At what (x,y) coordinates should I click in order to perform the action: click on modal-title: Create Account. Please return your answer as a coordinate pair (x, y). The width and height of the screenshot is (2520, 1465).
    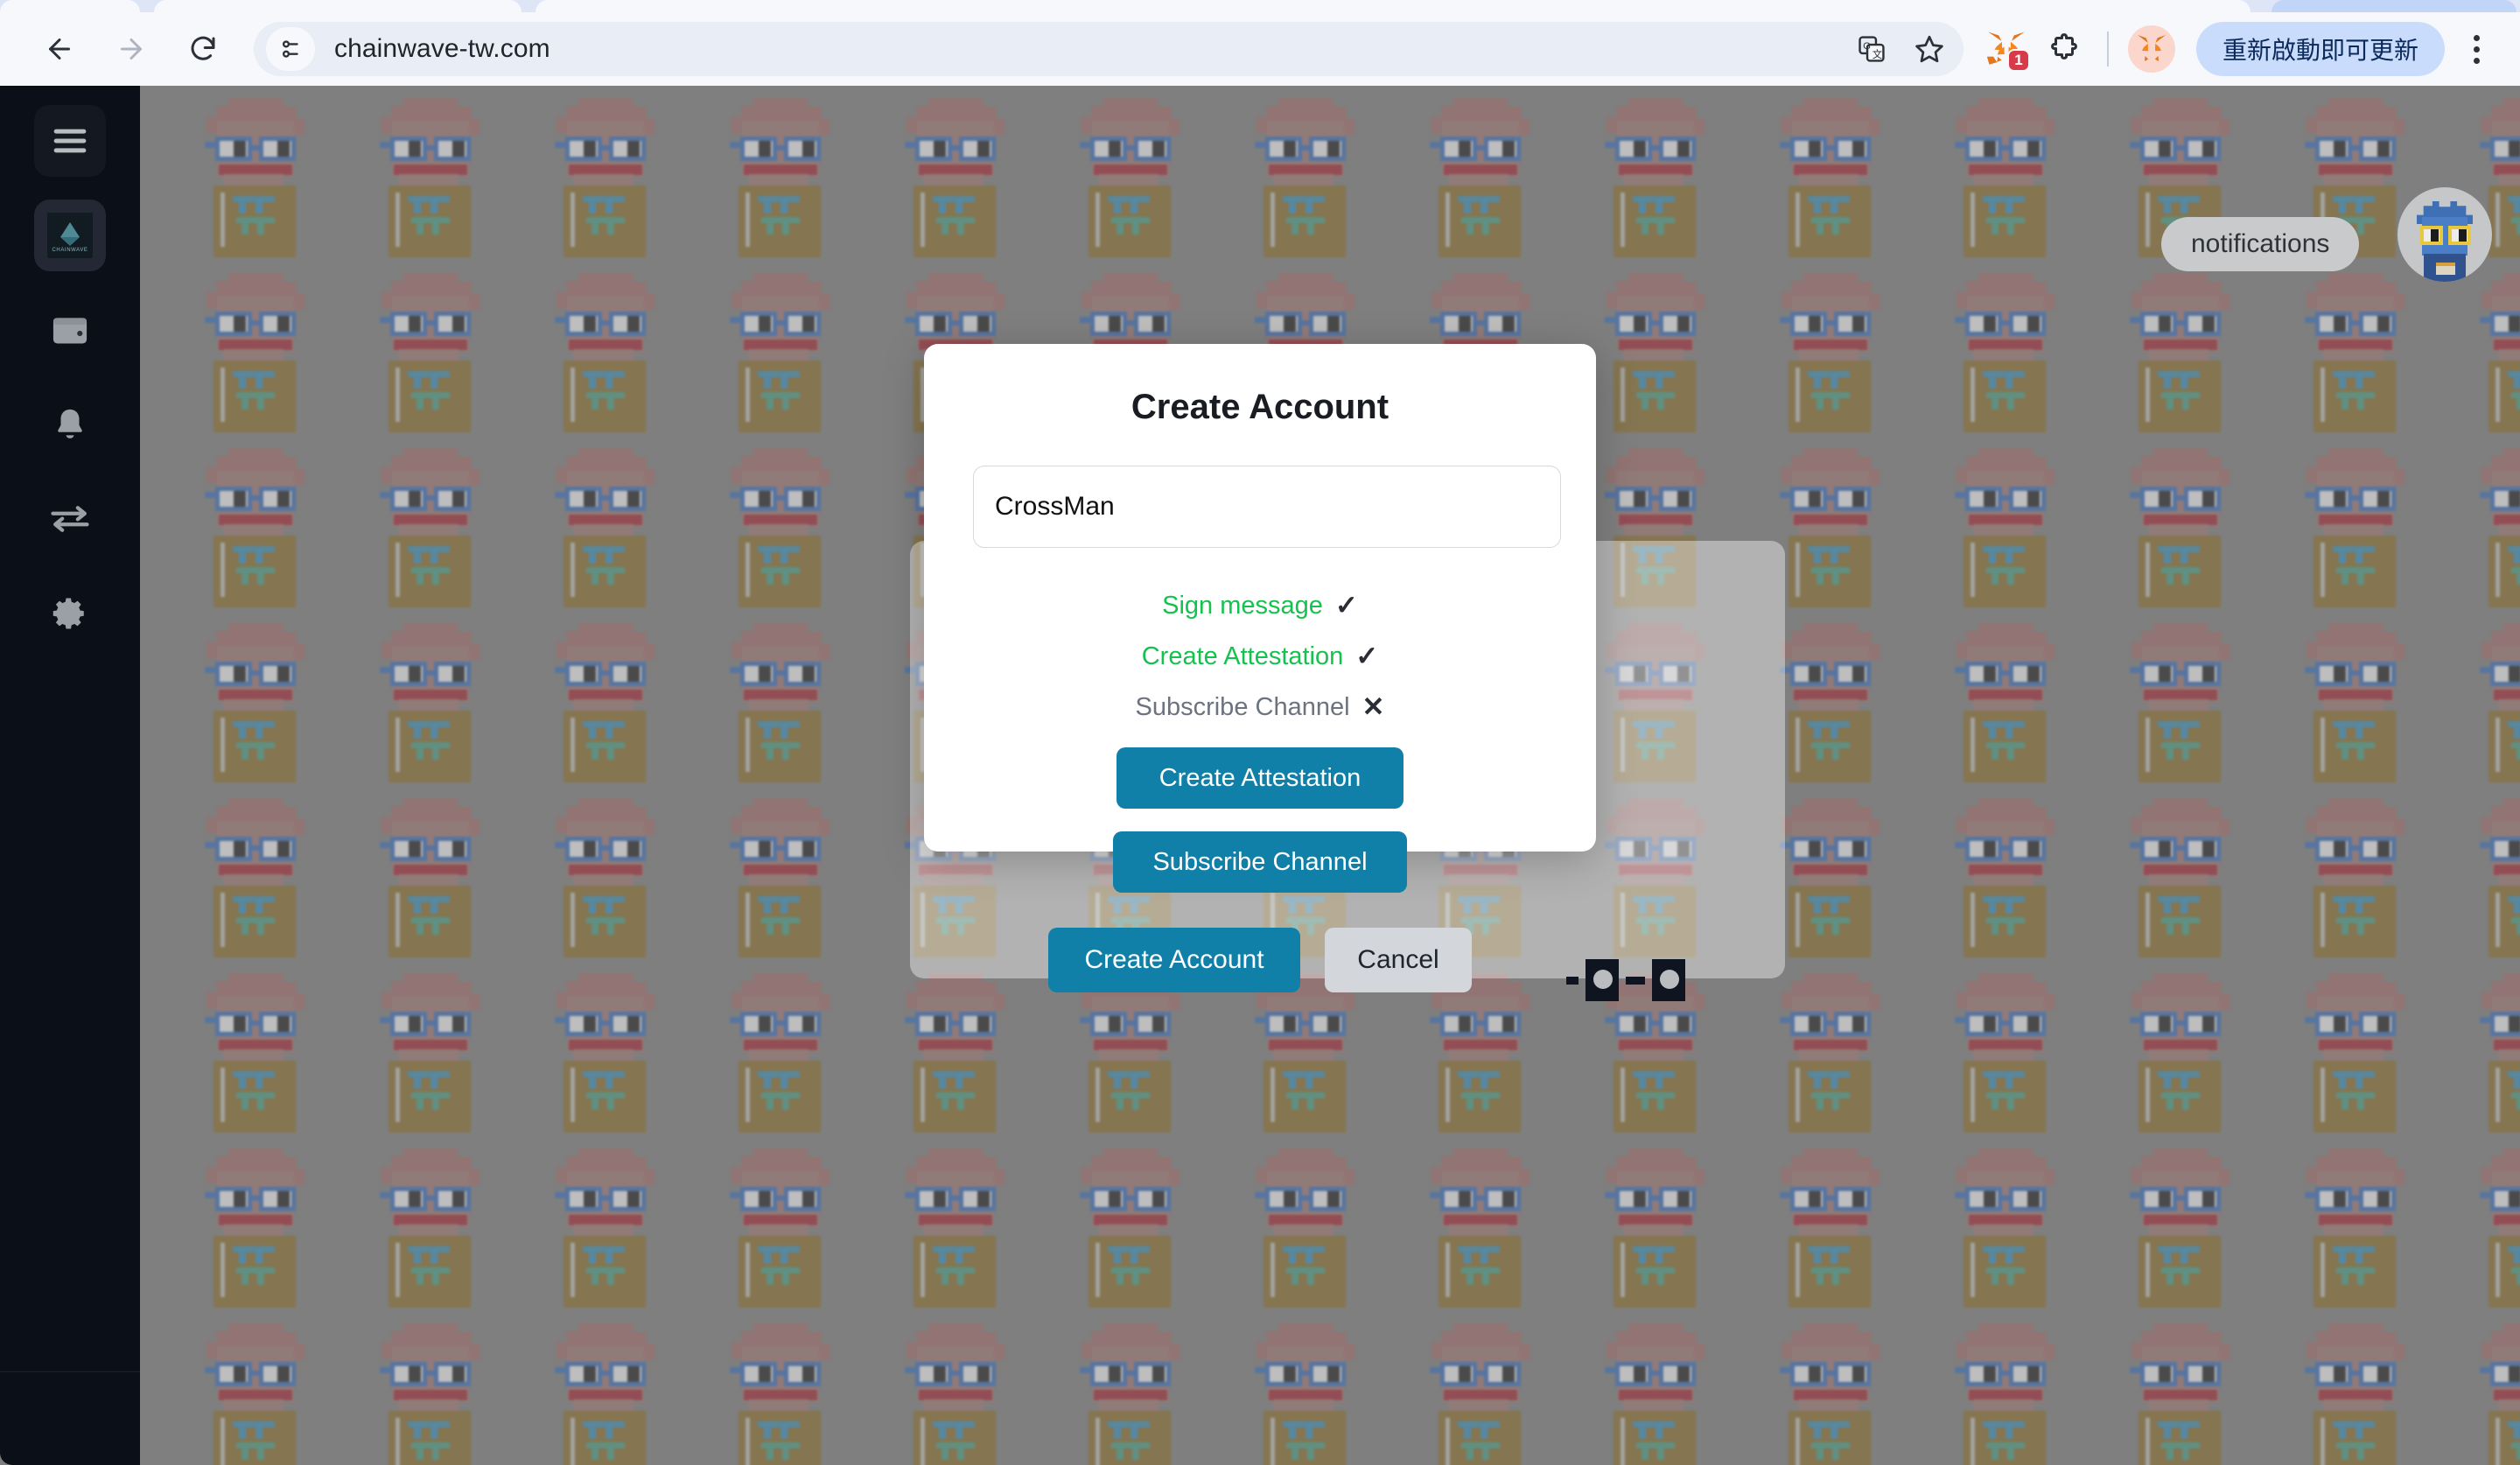
    Looking at the image, I should click on (1260, 407).